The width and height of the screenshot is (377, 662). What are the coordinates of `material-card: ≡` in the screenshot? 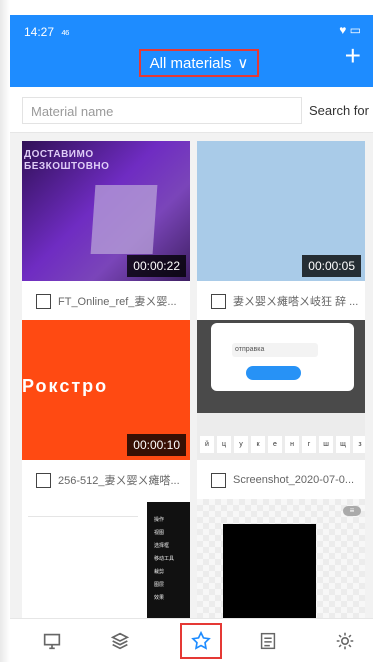 It's located at (281, 558).